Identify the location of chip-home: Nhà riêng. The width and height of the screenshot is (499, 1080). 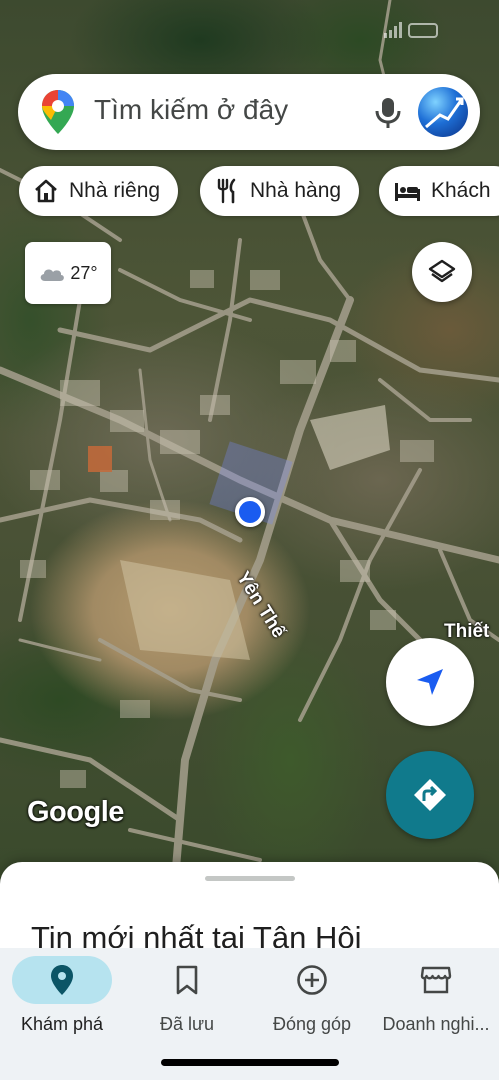
(99, 191).